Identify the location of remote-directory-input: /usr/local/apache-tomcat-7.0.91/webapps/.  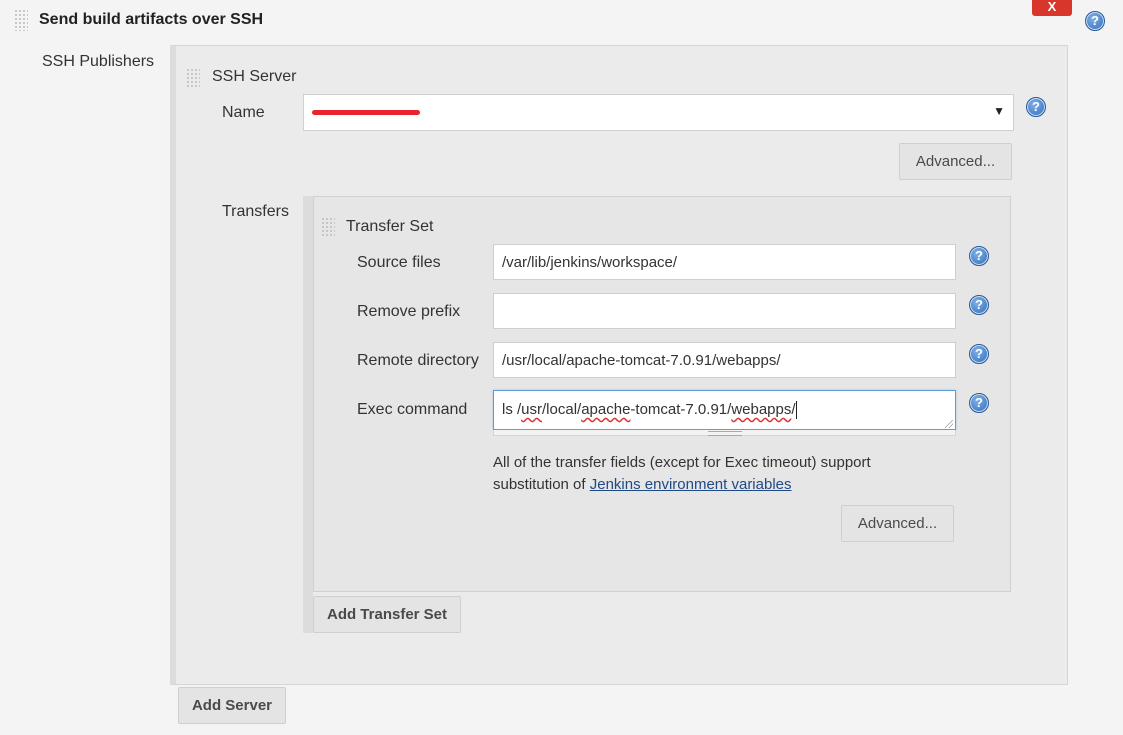
(724, 360).